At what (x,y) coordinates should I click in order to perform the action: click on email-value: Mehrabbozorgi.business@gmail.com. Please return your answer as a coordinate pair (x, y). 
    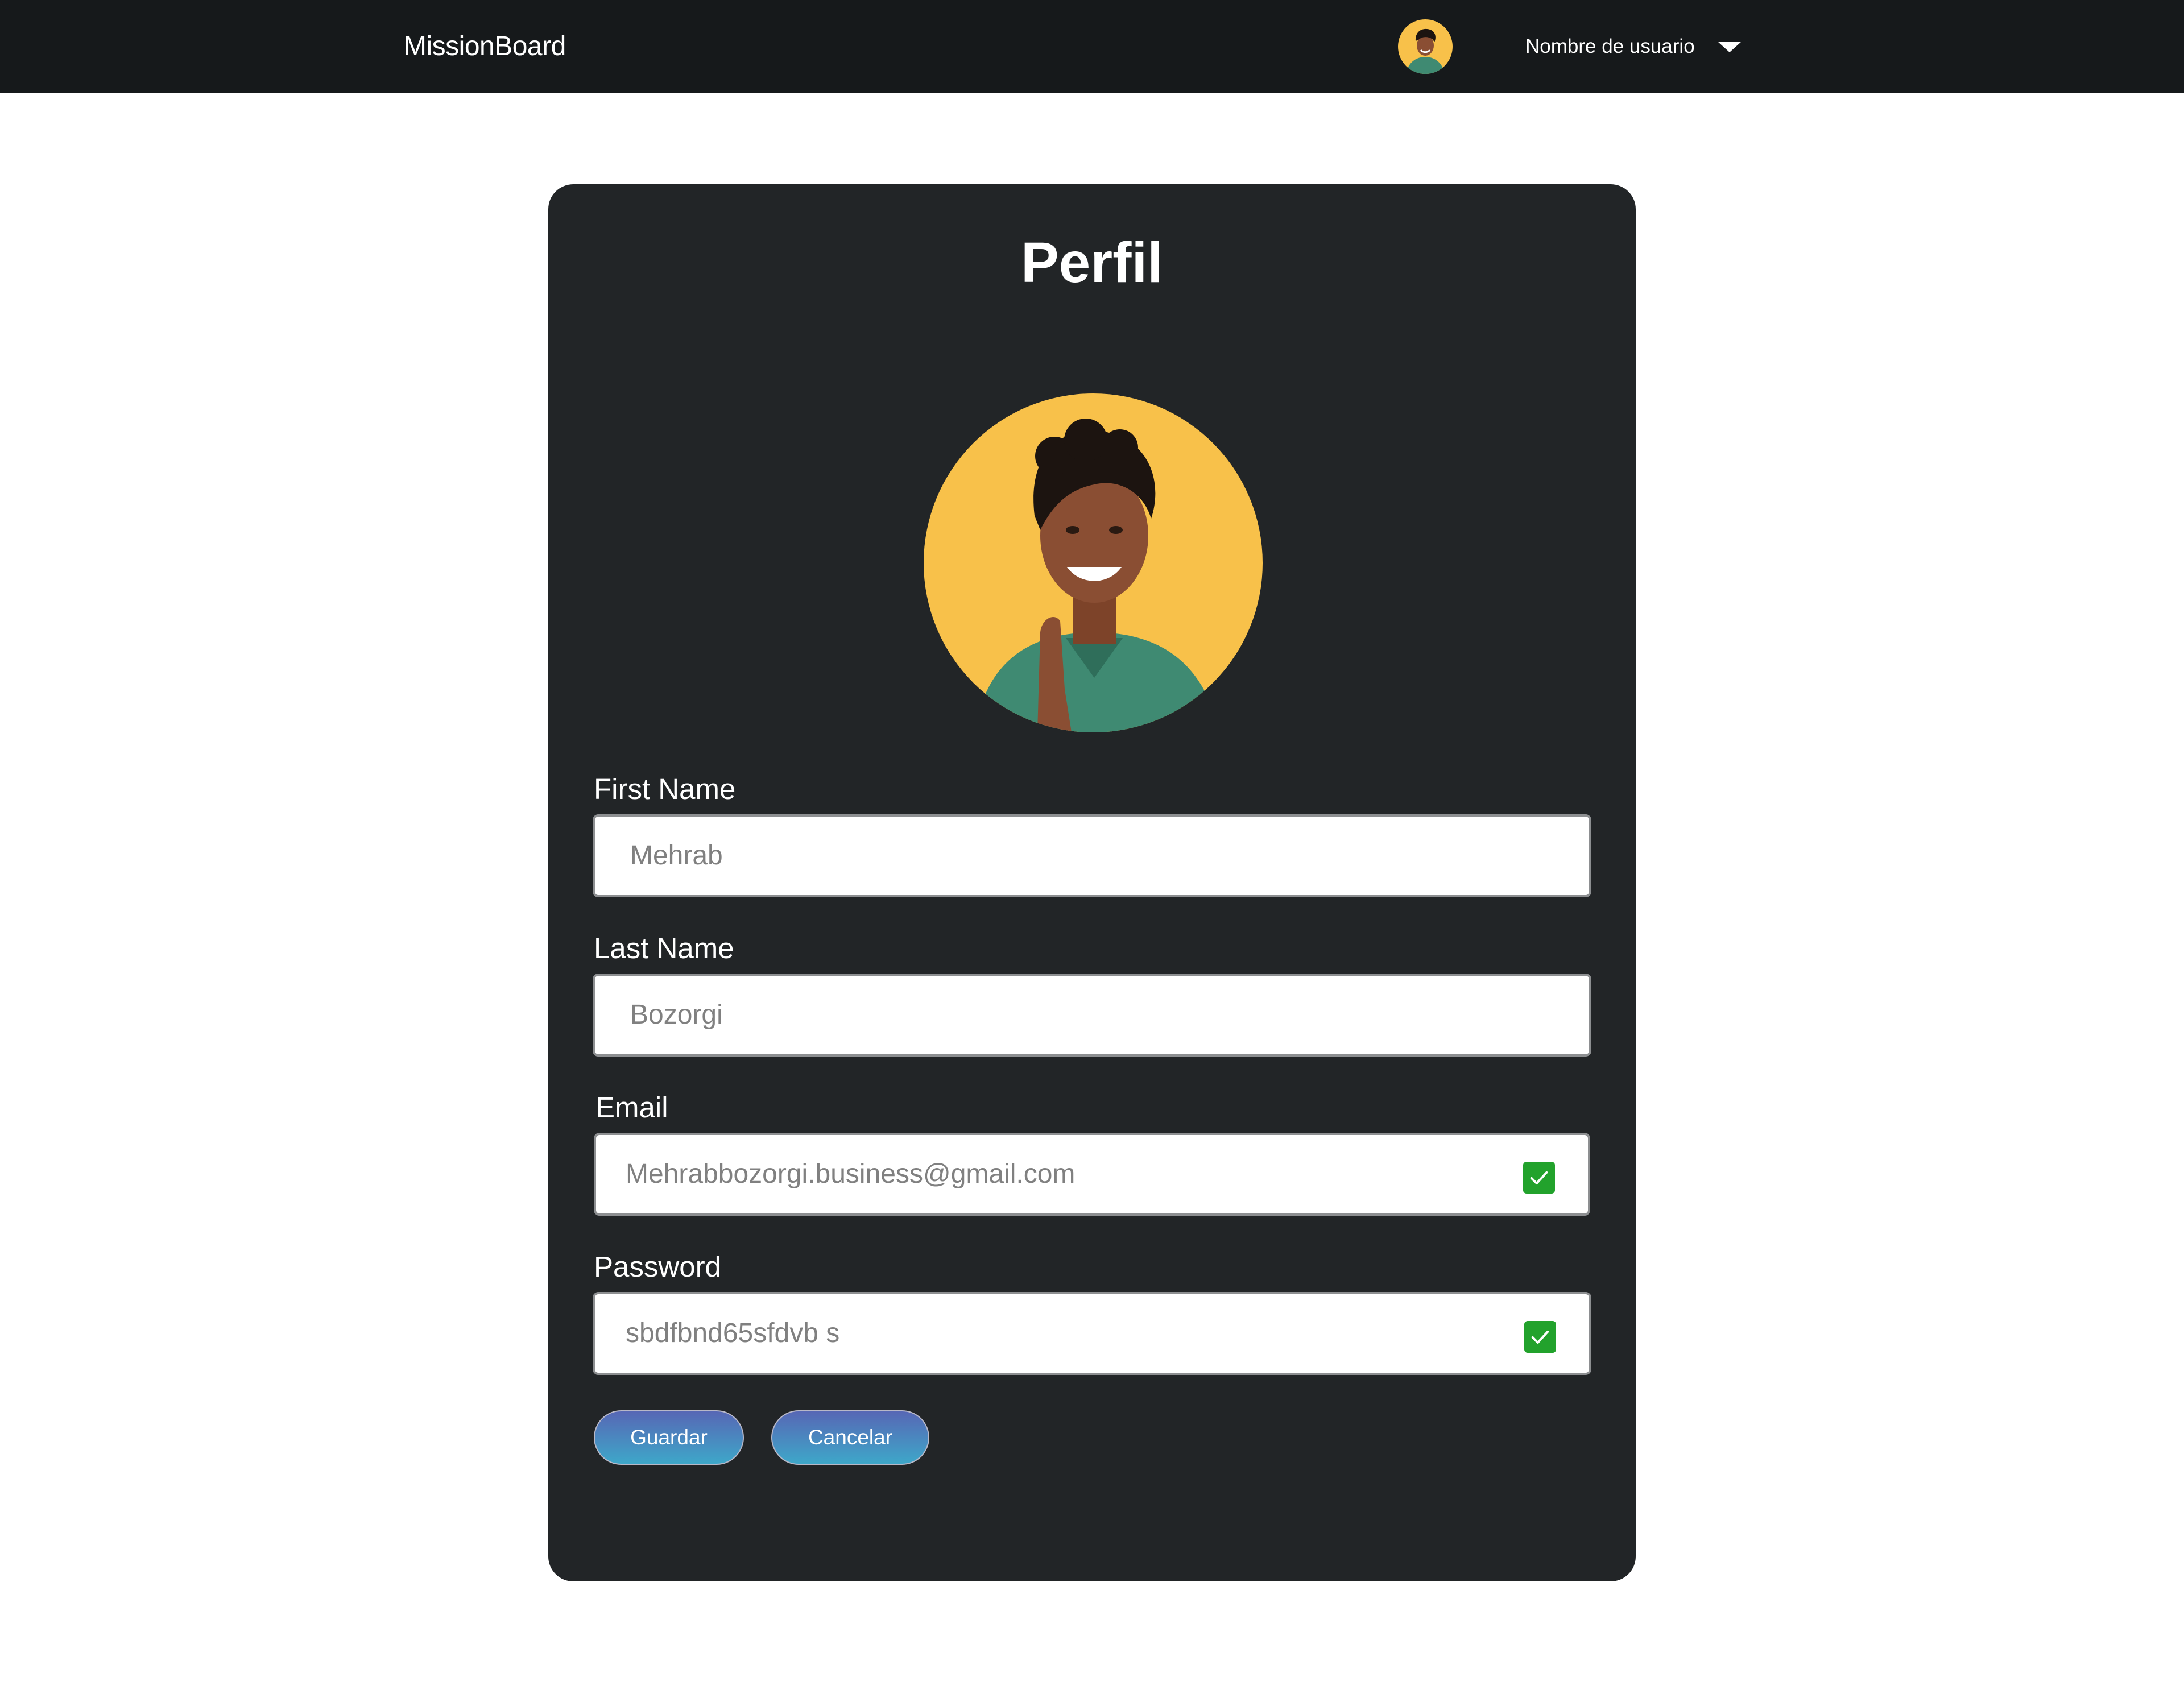
    Looking at the image, I should click on (851, 1174).